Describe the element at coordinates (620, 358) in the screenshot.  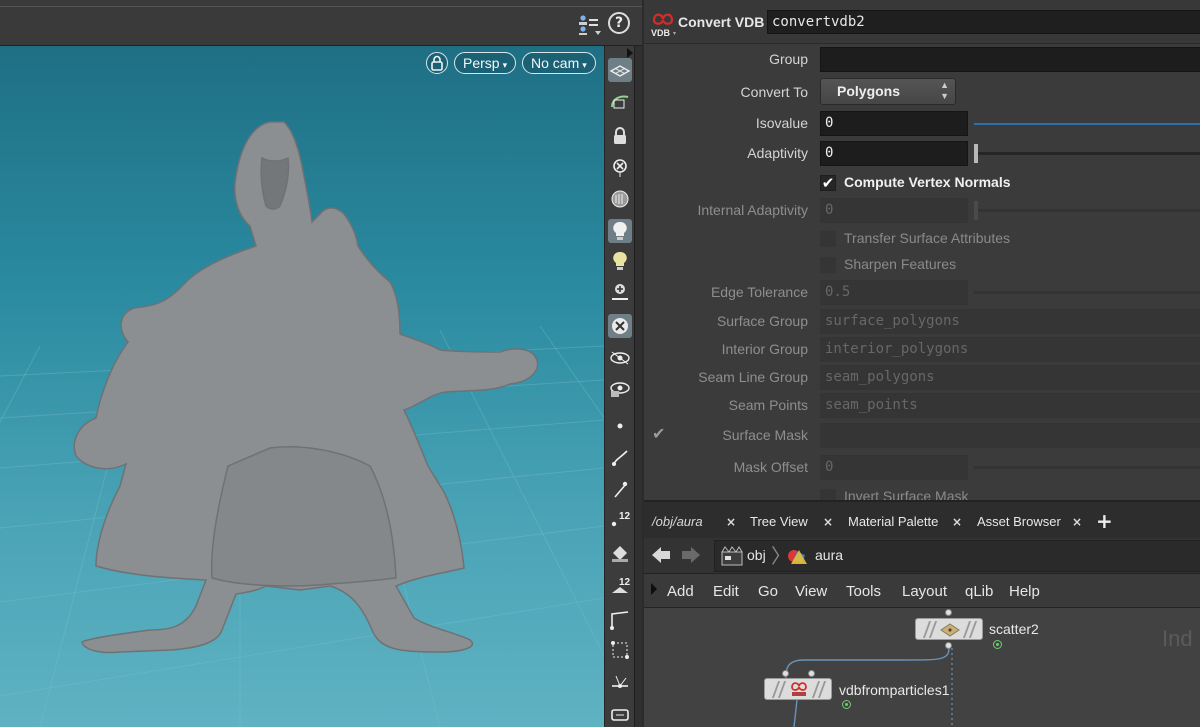
I see `template-toggle` at that location.